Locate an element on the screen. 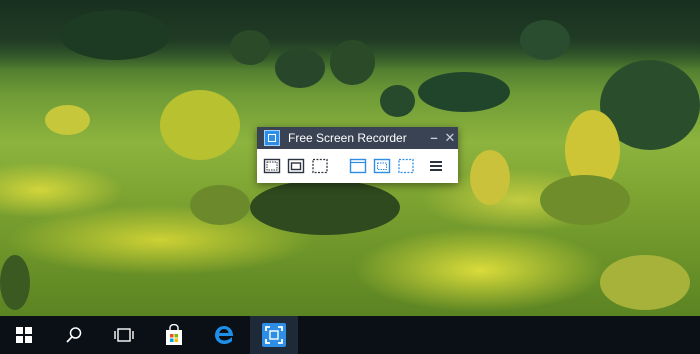  record-fullscreen-icon is located at coordinates (272, 166).